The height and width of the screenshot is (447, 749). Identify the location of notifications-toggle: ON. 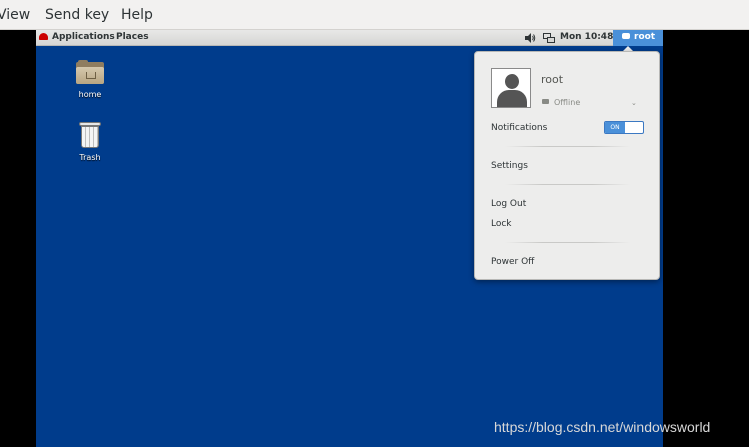
(624, 127).